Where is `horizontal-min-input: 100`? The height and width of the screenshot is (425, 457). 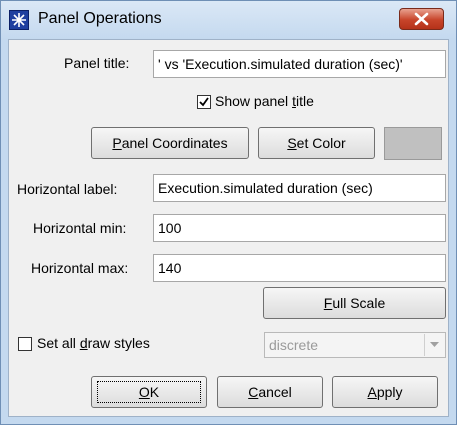 horizontal-min-input: 100 is located at coordinates (299, 228).